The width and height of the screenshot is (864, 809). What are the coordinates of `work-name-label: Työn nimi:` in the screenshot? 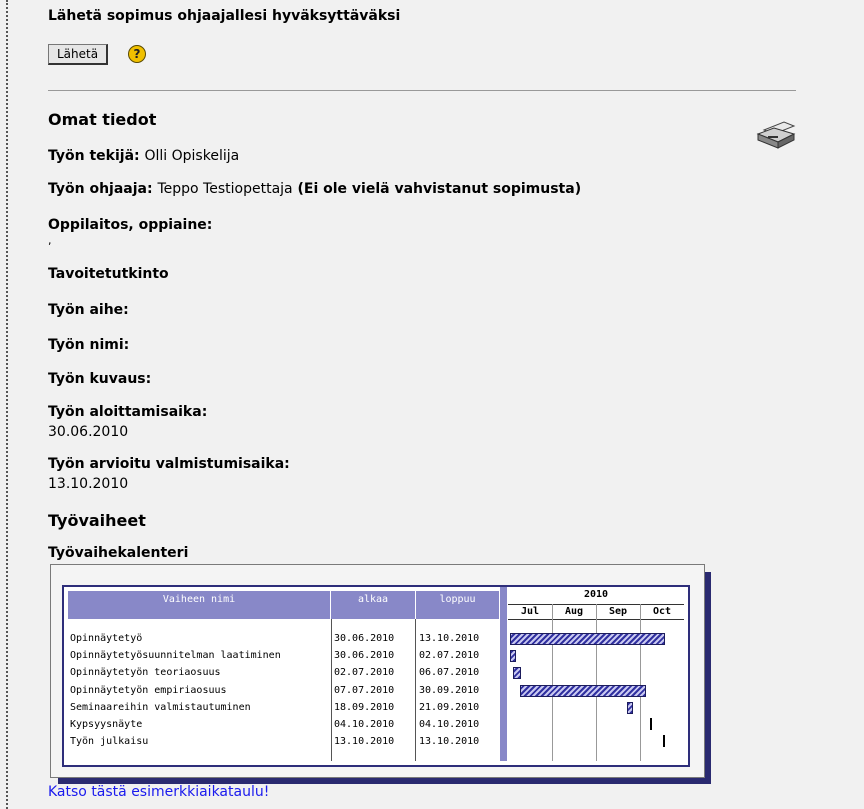 It's located at (89, 345).